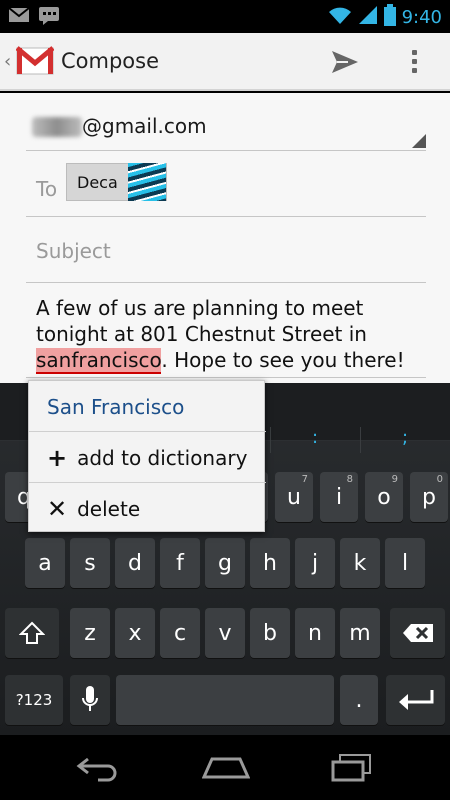 The height and width of the screenshot is (800, 450). I want to click on up-caret-icon: ‹, so click(7, 61).